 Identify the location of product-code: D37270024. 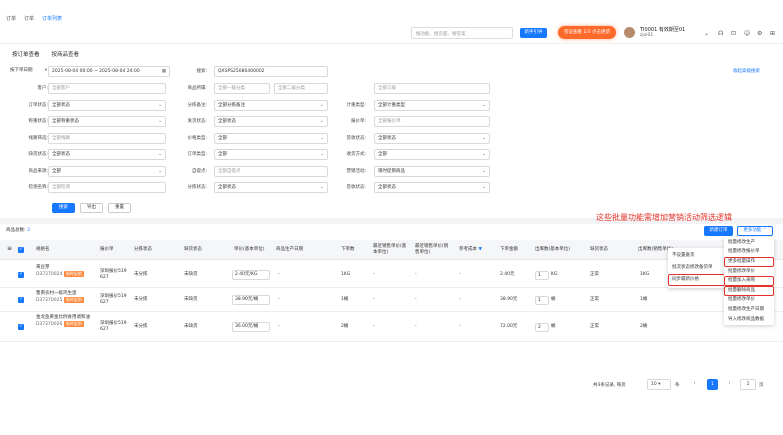
(49, 274).